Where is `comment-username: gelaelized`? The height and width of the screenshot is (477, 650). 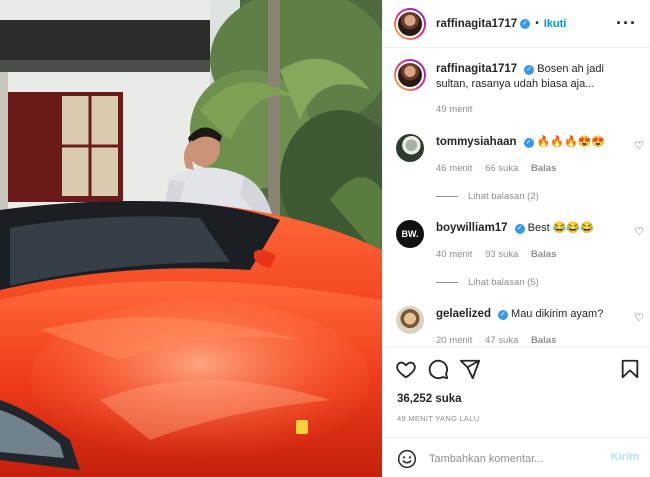 comment-username: gelaelized is located at coordinates (463, 314).